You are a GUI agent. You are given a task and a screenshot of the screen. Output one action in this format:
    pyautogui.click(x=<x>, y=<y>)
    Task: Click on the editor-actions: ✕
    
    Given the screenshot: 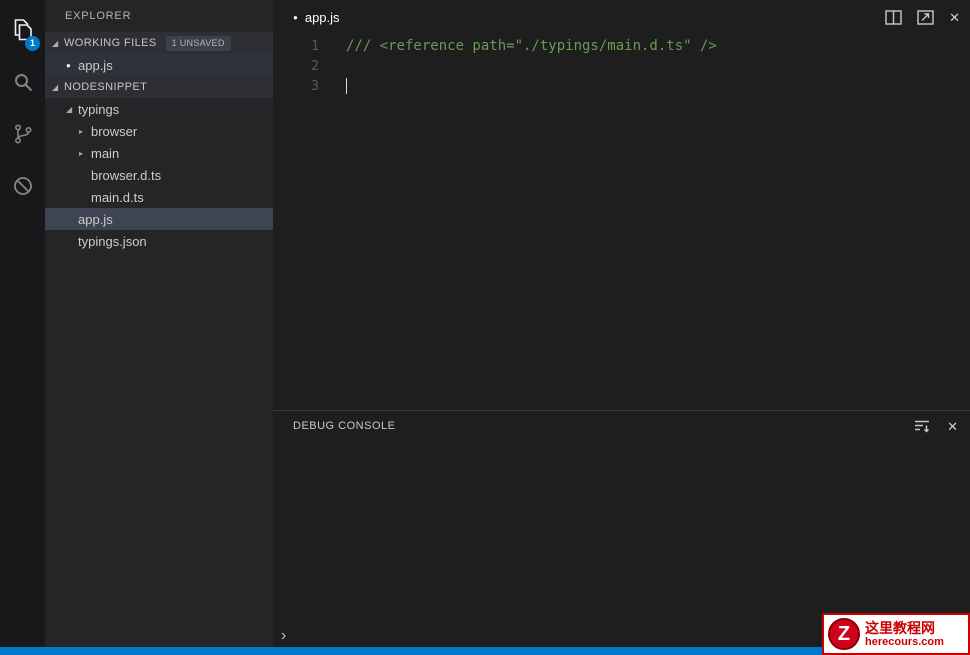 What is the action you would take?
    pyautogui.click(x=922, y=17)
    